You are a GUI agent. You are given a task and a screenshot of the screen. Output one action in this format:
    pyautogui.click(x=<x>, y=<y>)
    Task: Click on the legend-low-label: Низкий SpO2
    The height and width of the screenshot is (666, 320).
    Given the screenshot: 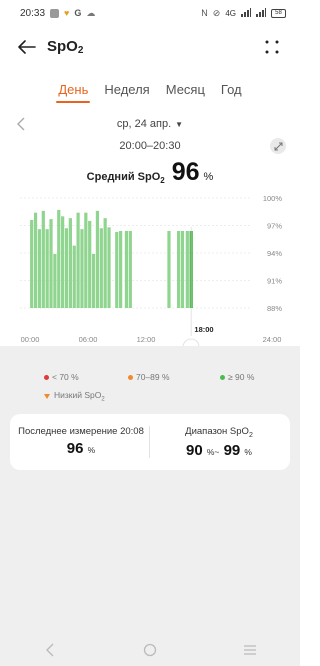 What is the action you would take?
    pyautogui.click(x=79, y=396)
    